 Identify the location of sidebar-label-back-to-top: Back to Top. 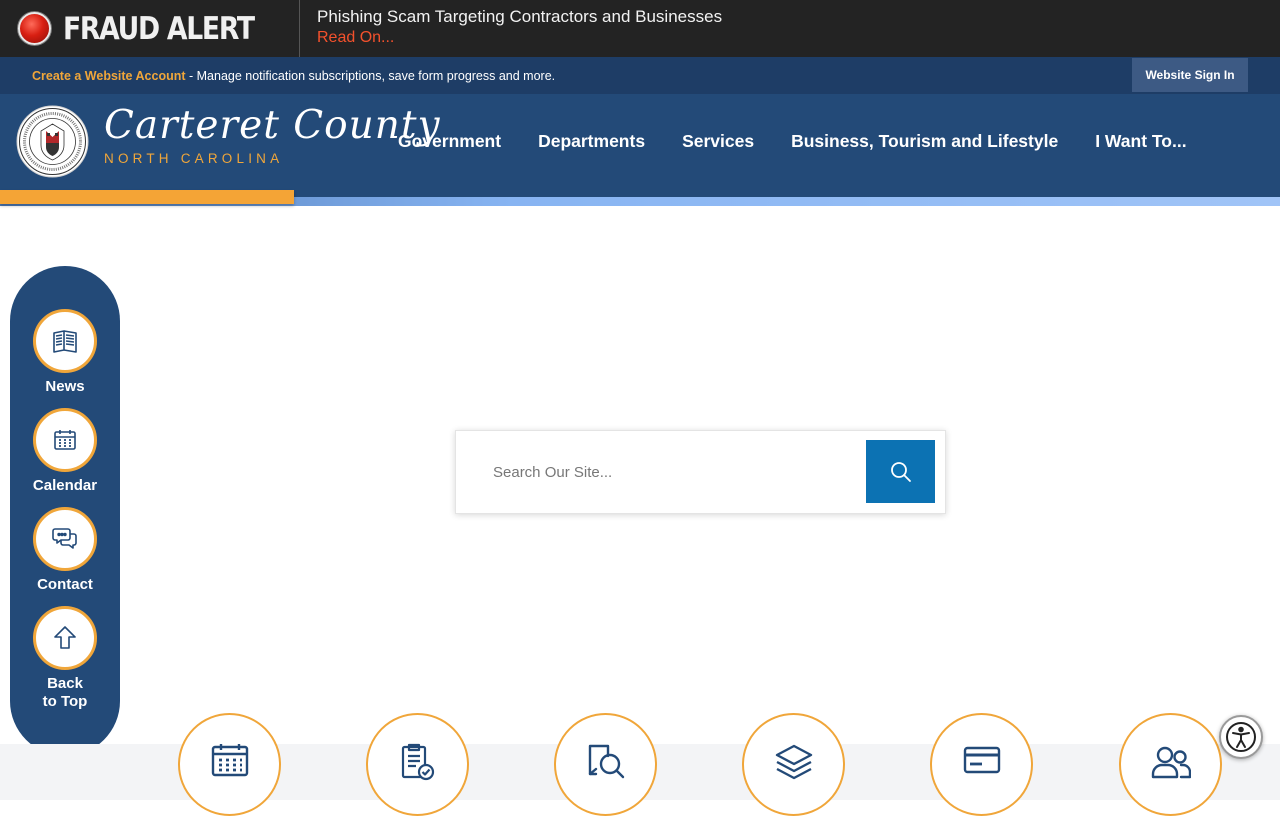
(65, 692).